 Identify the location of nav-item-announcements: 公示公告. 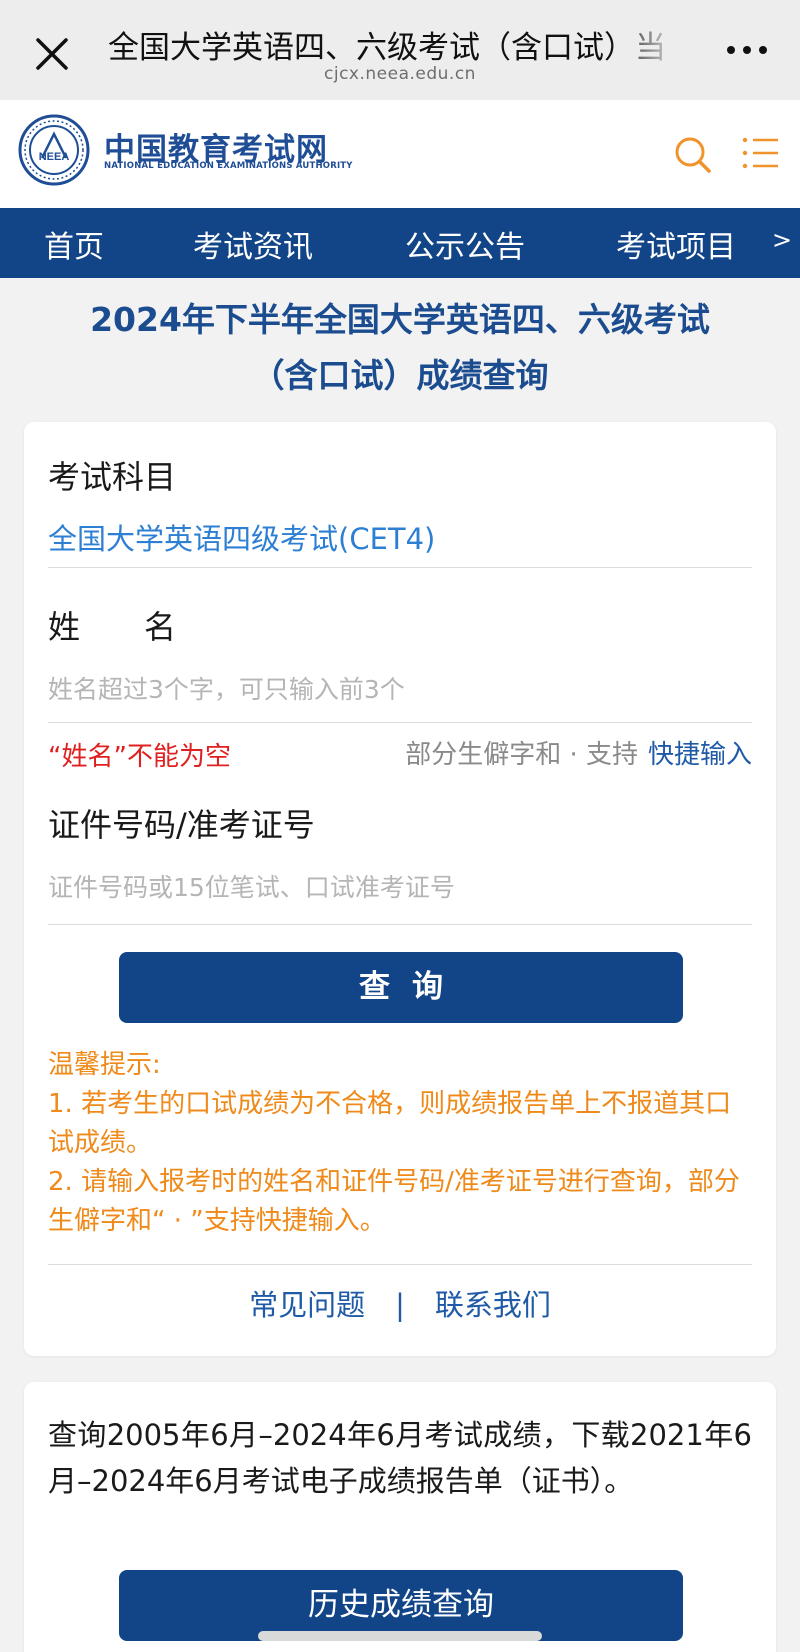
(465, 244).